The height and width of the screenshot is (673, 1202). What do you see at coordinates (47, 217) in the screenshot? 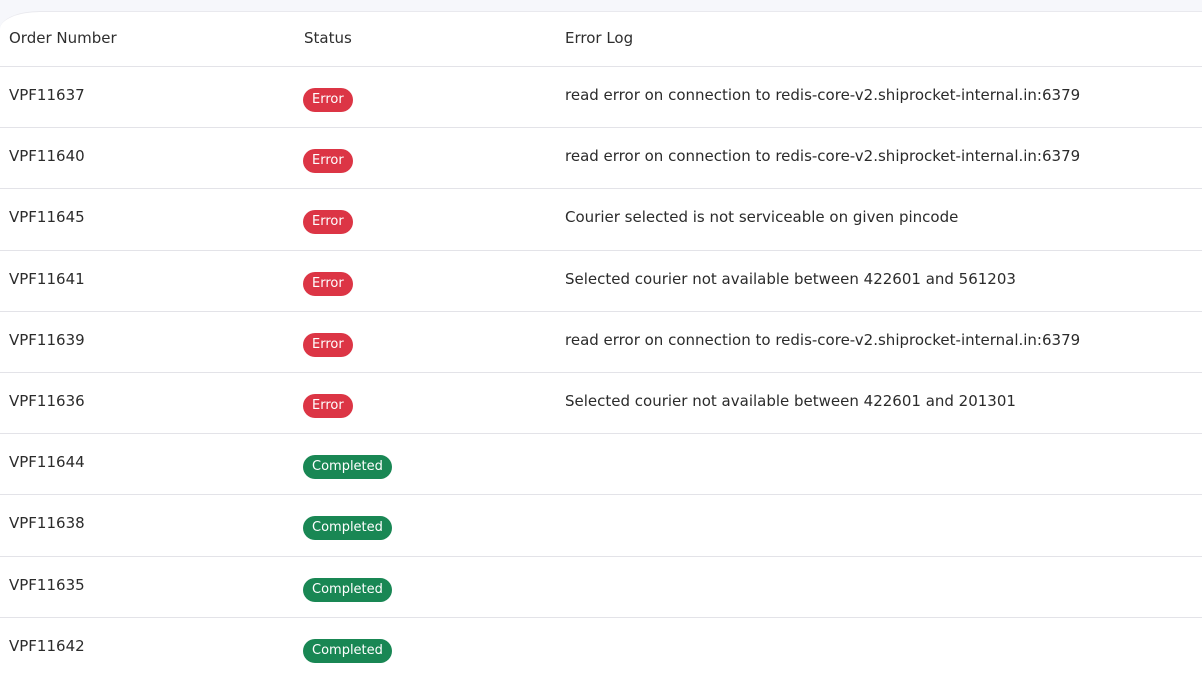
I see `order-number-cell: VPF11645` at bounding box center [47, 217].